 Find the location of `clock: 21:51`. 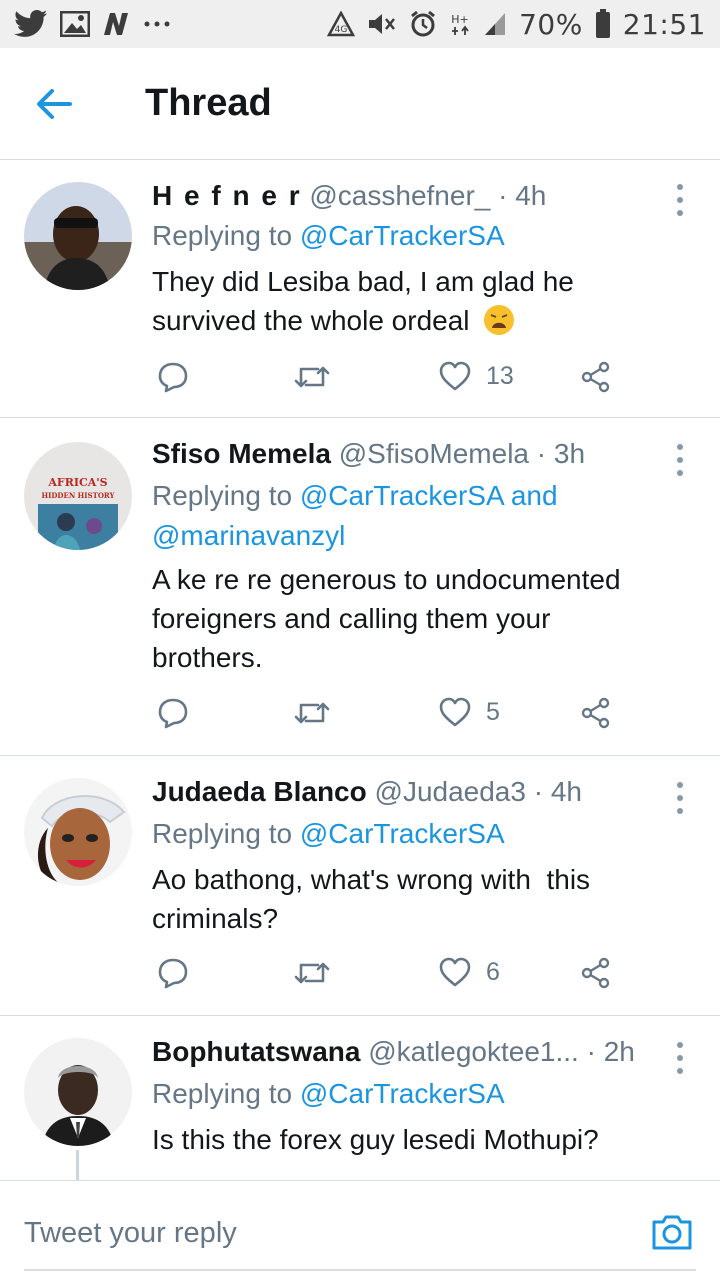

clock: 21:51 is located at coordinates (664, 24).